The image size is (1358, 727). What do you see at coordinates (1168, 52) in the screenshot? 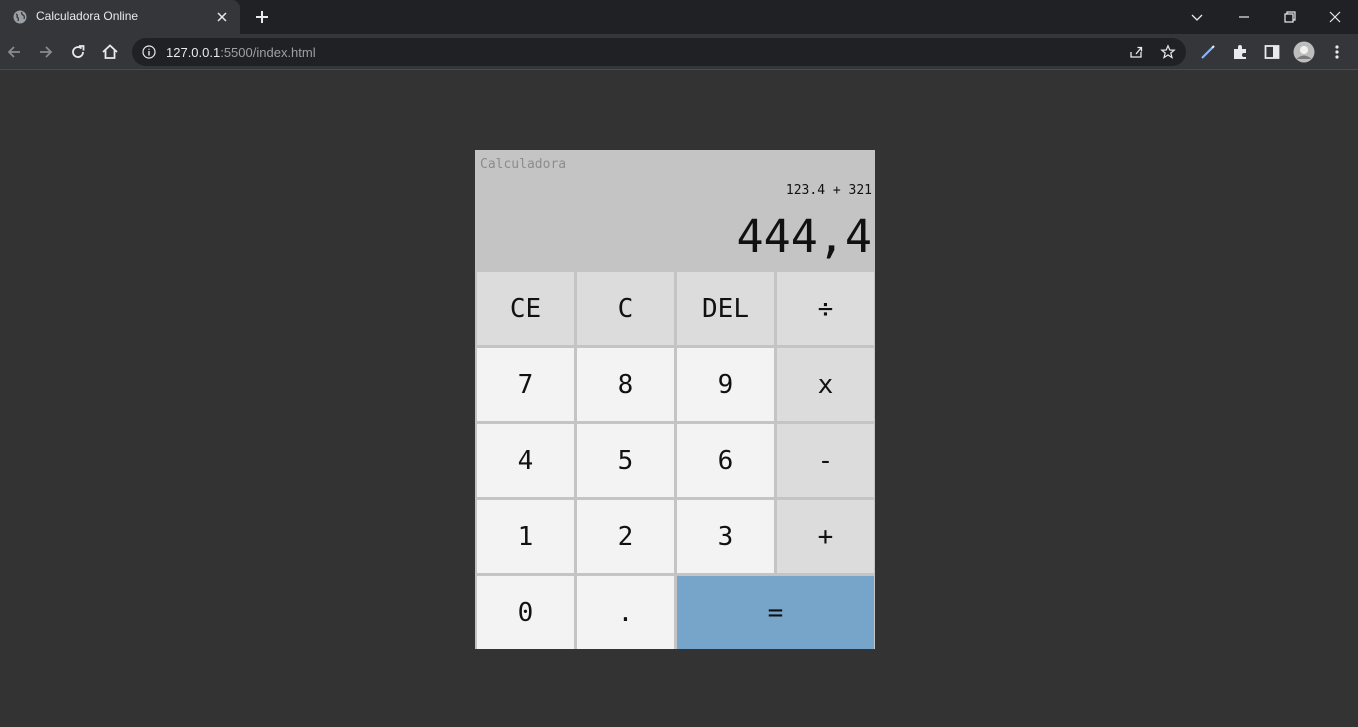
I see `star-icon` at bounding box center [1168, 52].